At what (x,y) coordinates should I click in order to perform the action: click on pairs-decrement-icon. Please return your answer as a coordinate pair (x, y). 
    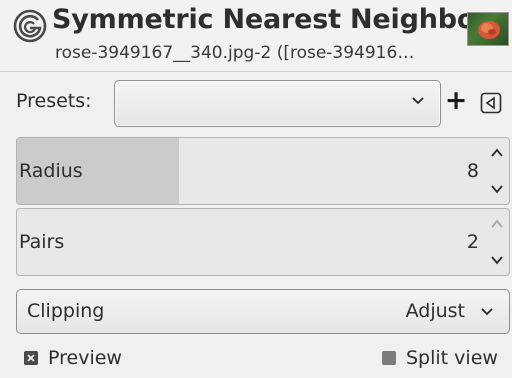
    Looking at the image, I should click on (497, 260).